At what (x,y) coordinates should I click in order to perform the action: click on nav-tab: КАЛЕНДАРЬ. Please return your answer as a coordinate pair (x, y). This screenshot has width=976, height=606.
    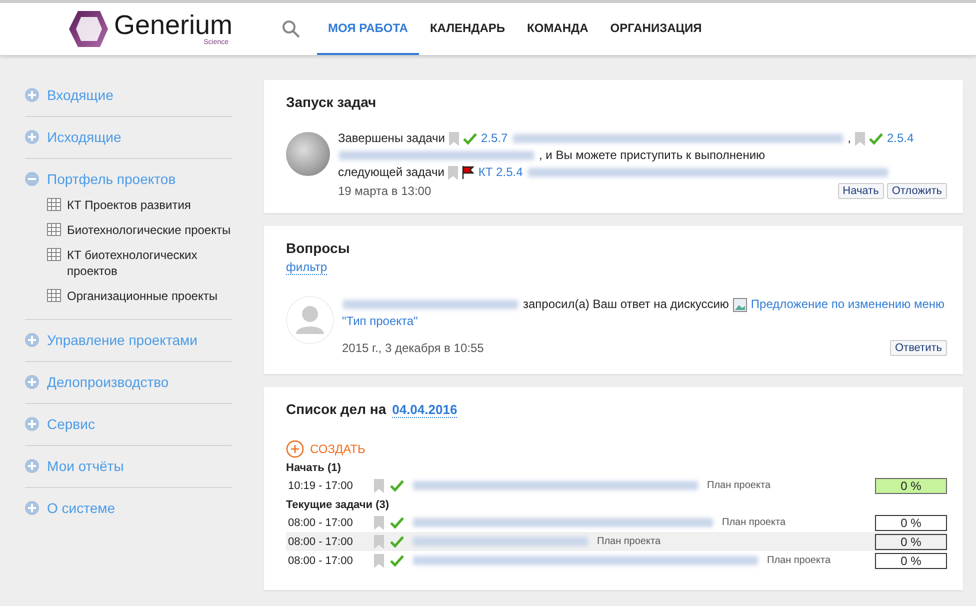
    Looking at the image, I should click on (467, 29).